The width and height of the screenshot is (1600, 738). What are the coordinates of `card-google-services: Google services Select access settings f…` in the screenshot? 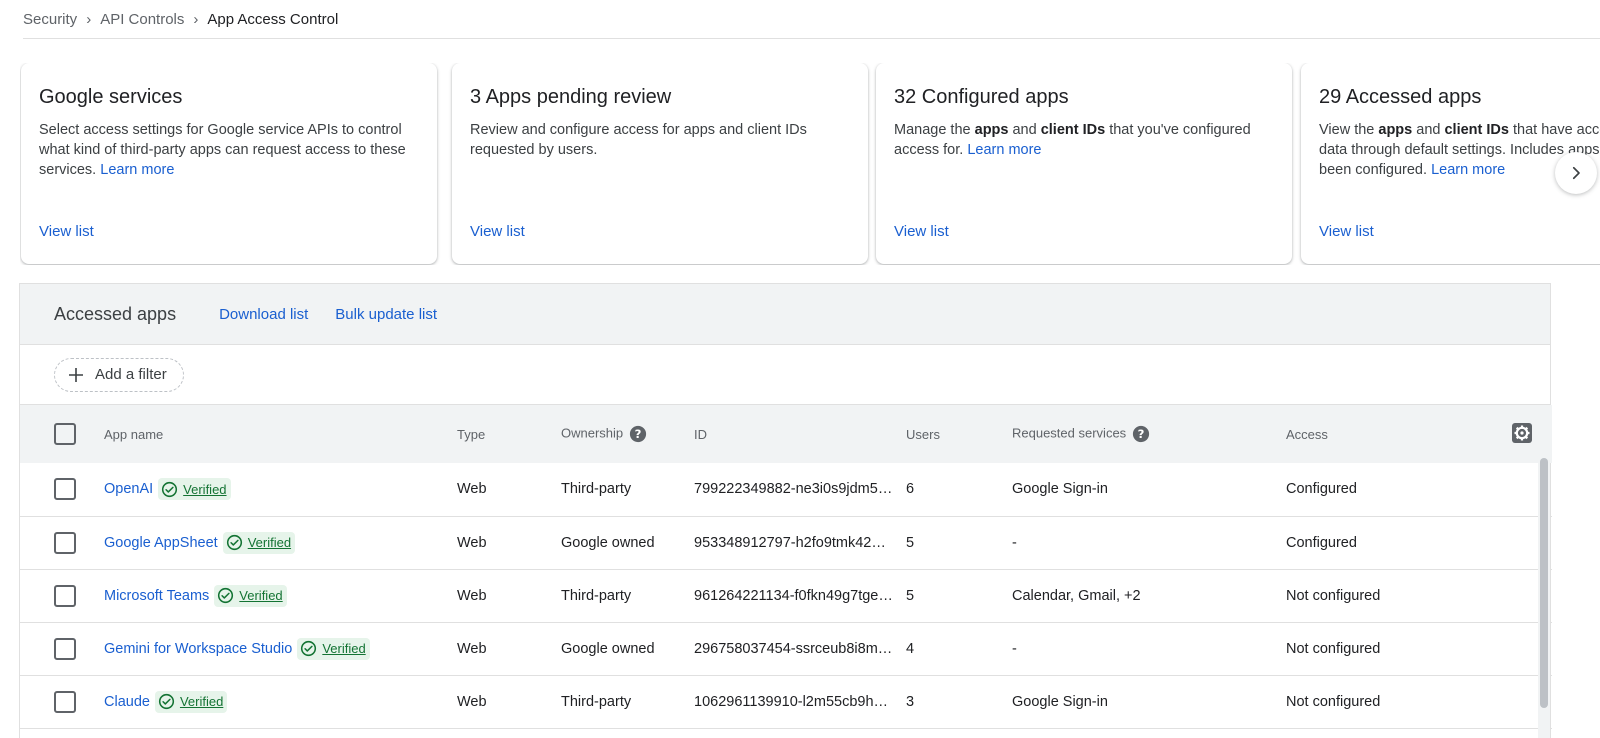 It's located at (229, 163).